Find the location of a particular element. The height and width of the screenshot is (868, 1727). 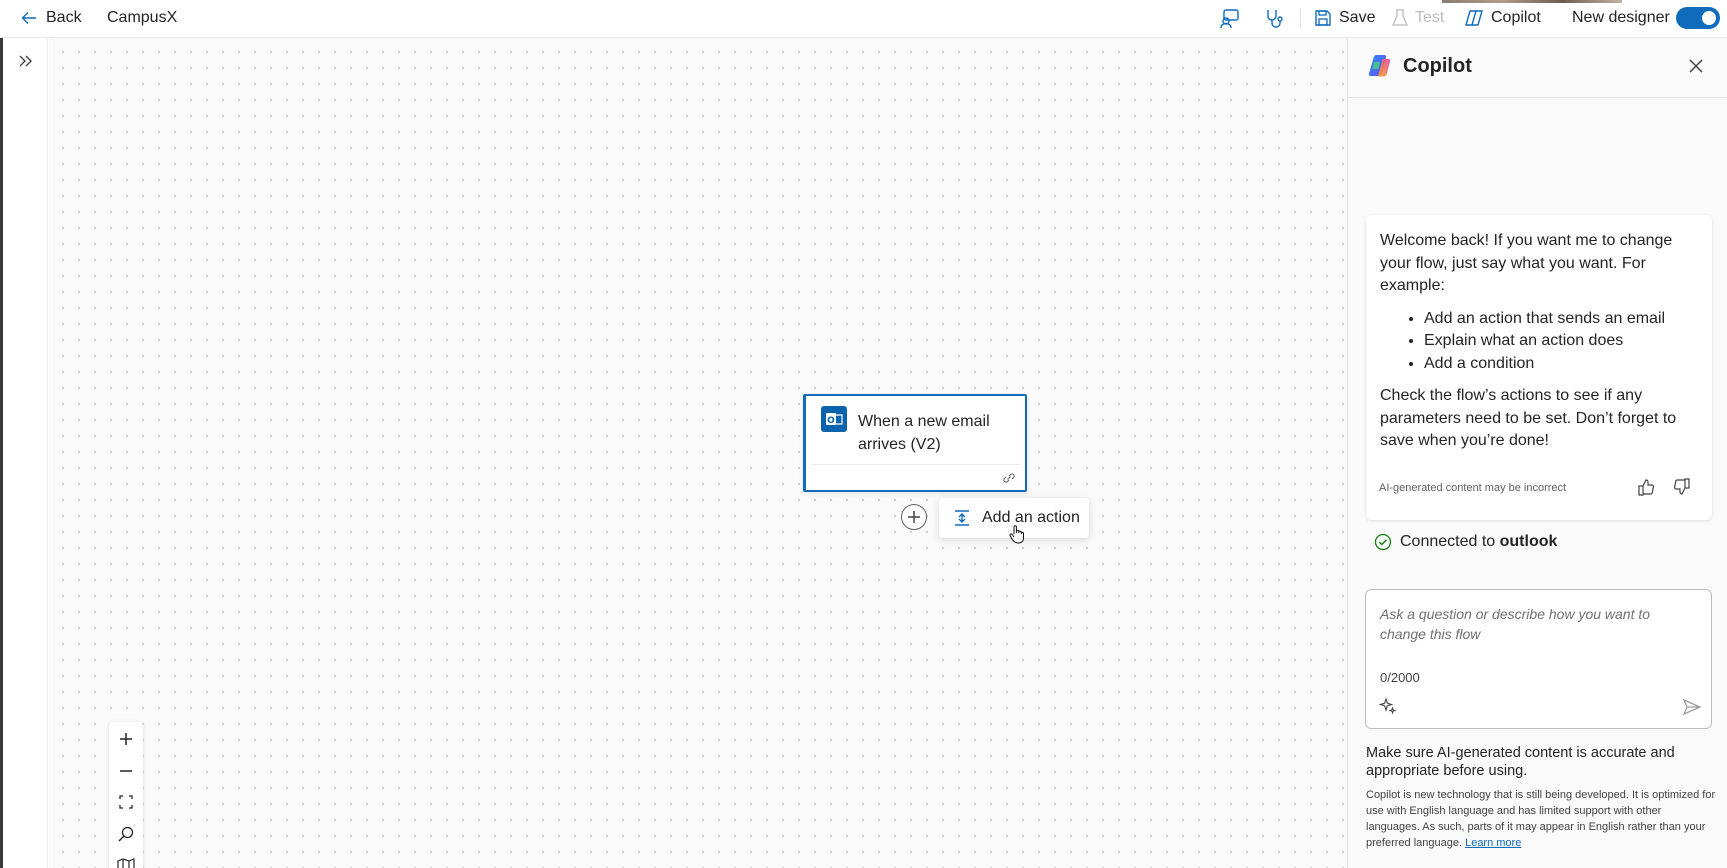

test-label: Test is located at coordinates (1430, 17).